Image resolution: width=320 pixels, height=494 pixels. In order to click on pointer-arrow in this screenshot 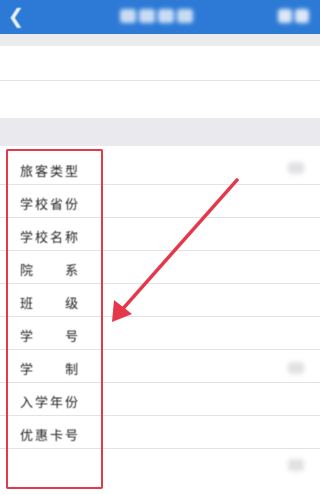, I will do `click(175, 250)`.